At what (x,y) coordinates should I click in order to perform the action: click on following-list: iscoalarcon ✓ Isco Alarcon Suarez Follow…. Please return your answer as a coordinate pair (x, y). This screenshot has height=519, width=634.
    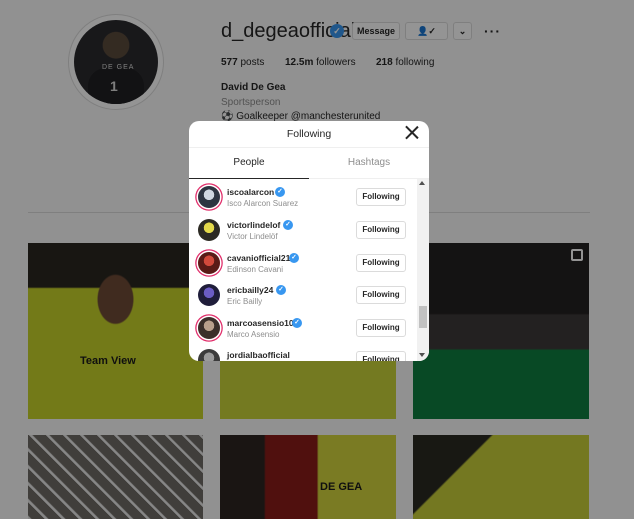
    Looking at the image, I should click on (303, 270).